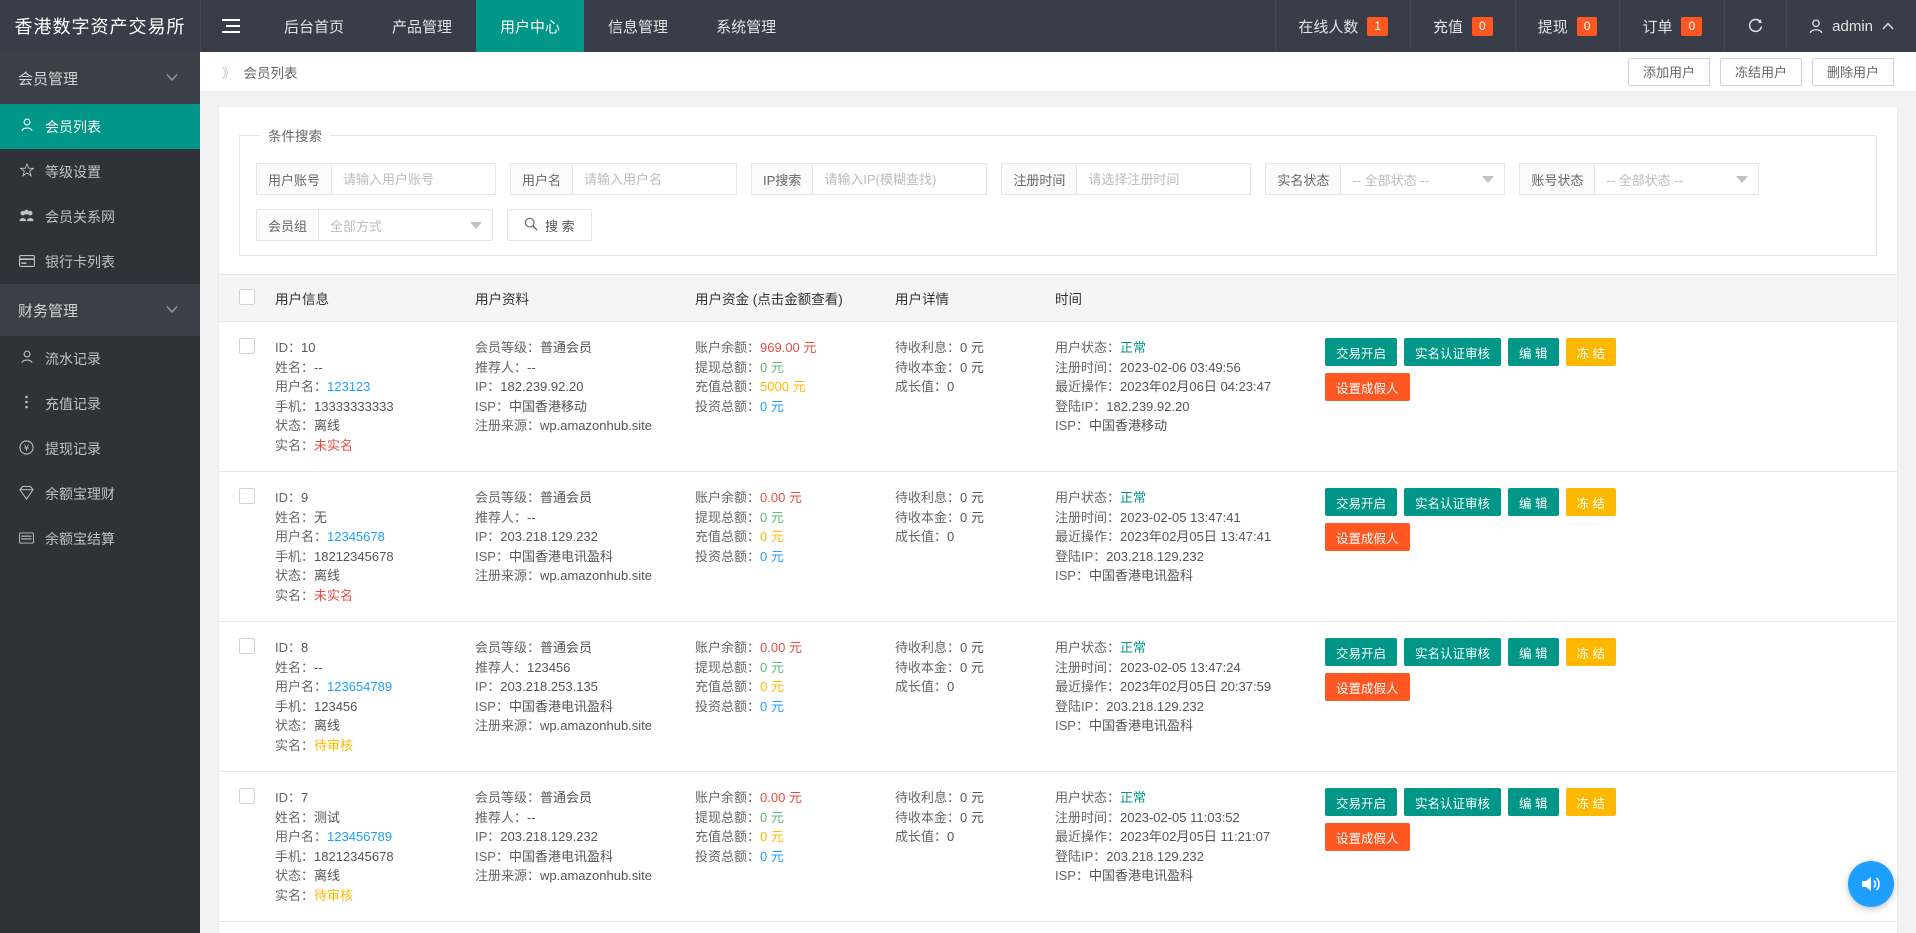  I want to click on username-link: 12345678, so click(356, 536).